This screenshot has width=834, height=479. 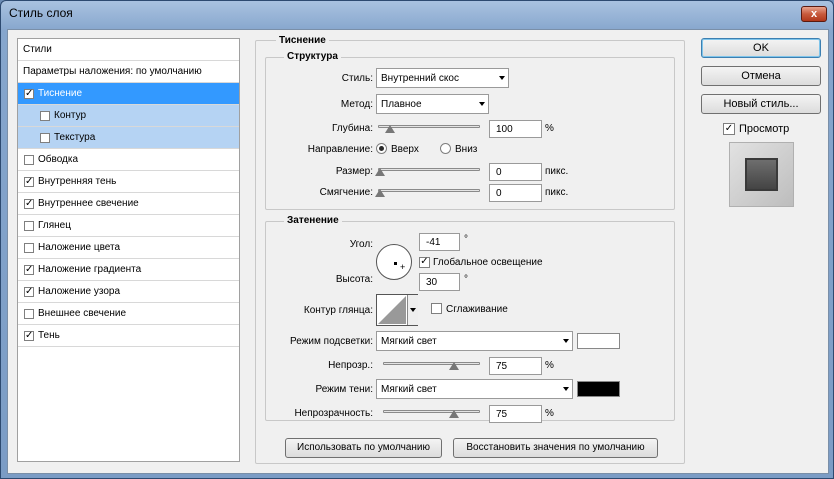 What do you see at coordinates (549, 413) in the screenshot?
I see `shadow-opacity-unit: %` at bounding box center [549, 413].